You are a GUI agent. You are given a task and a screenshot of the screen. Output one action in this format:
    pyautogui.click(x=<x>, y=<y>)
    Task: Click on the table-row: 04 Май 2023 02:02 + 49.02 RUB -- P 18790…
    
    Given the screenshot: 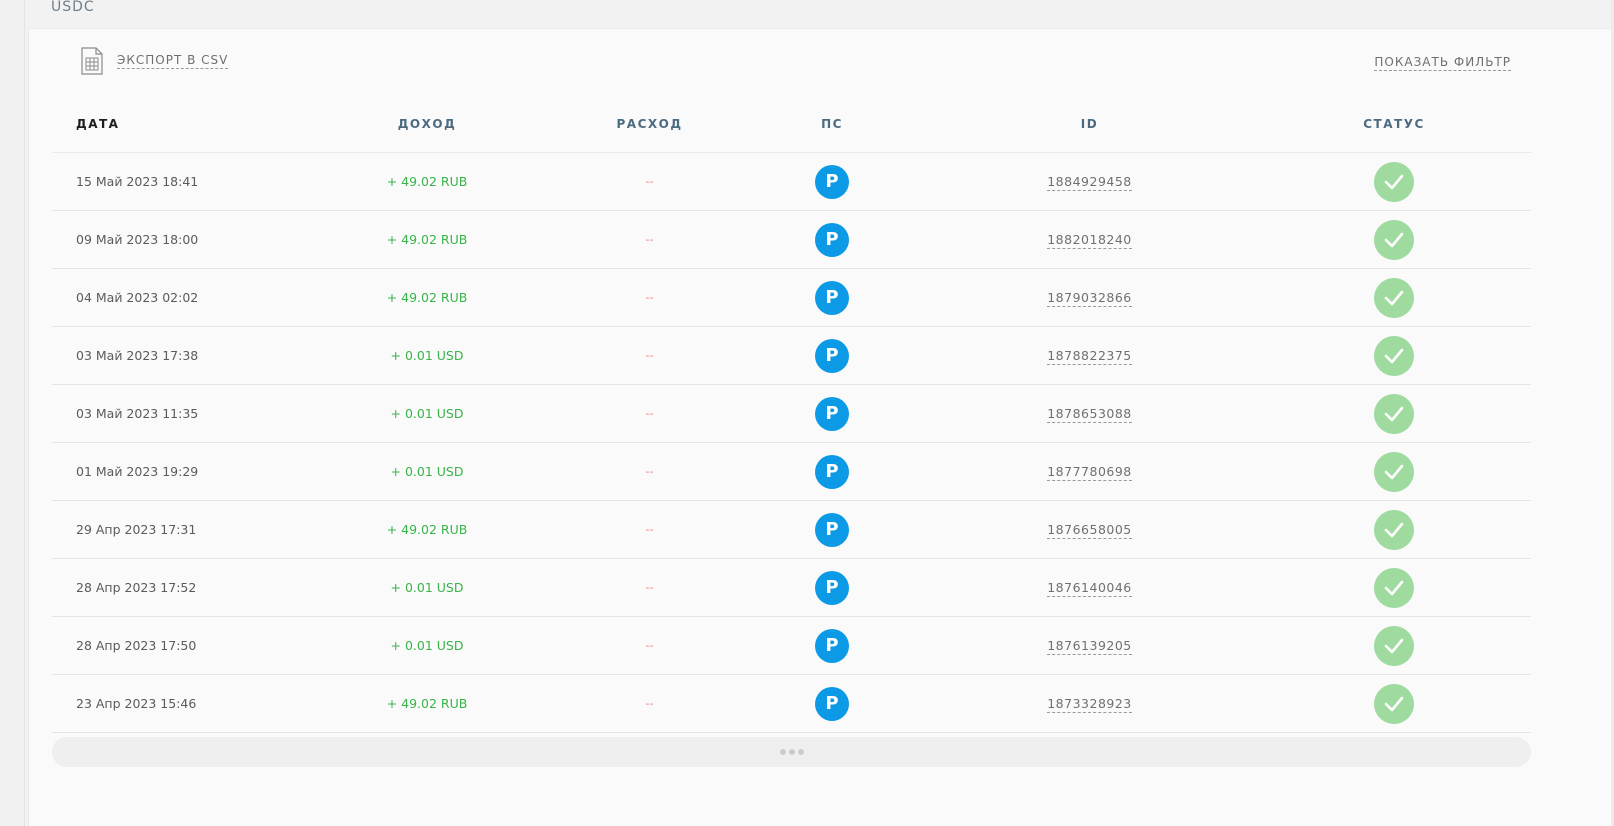 What is the action you would take?
    pyautogui.click(x=791, y=298)
    